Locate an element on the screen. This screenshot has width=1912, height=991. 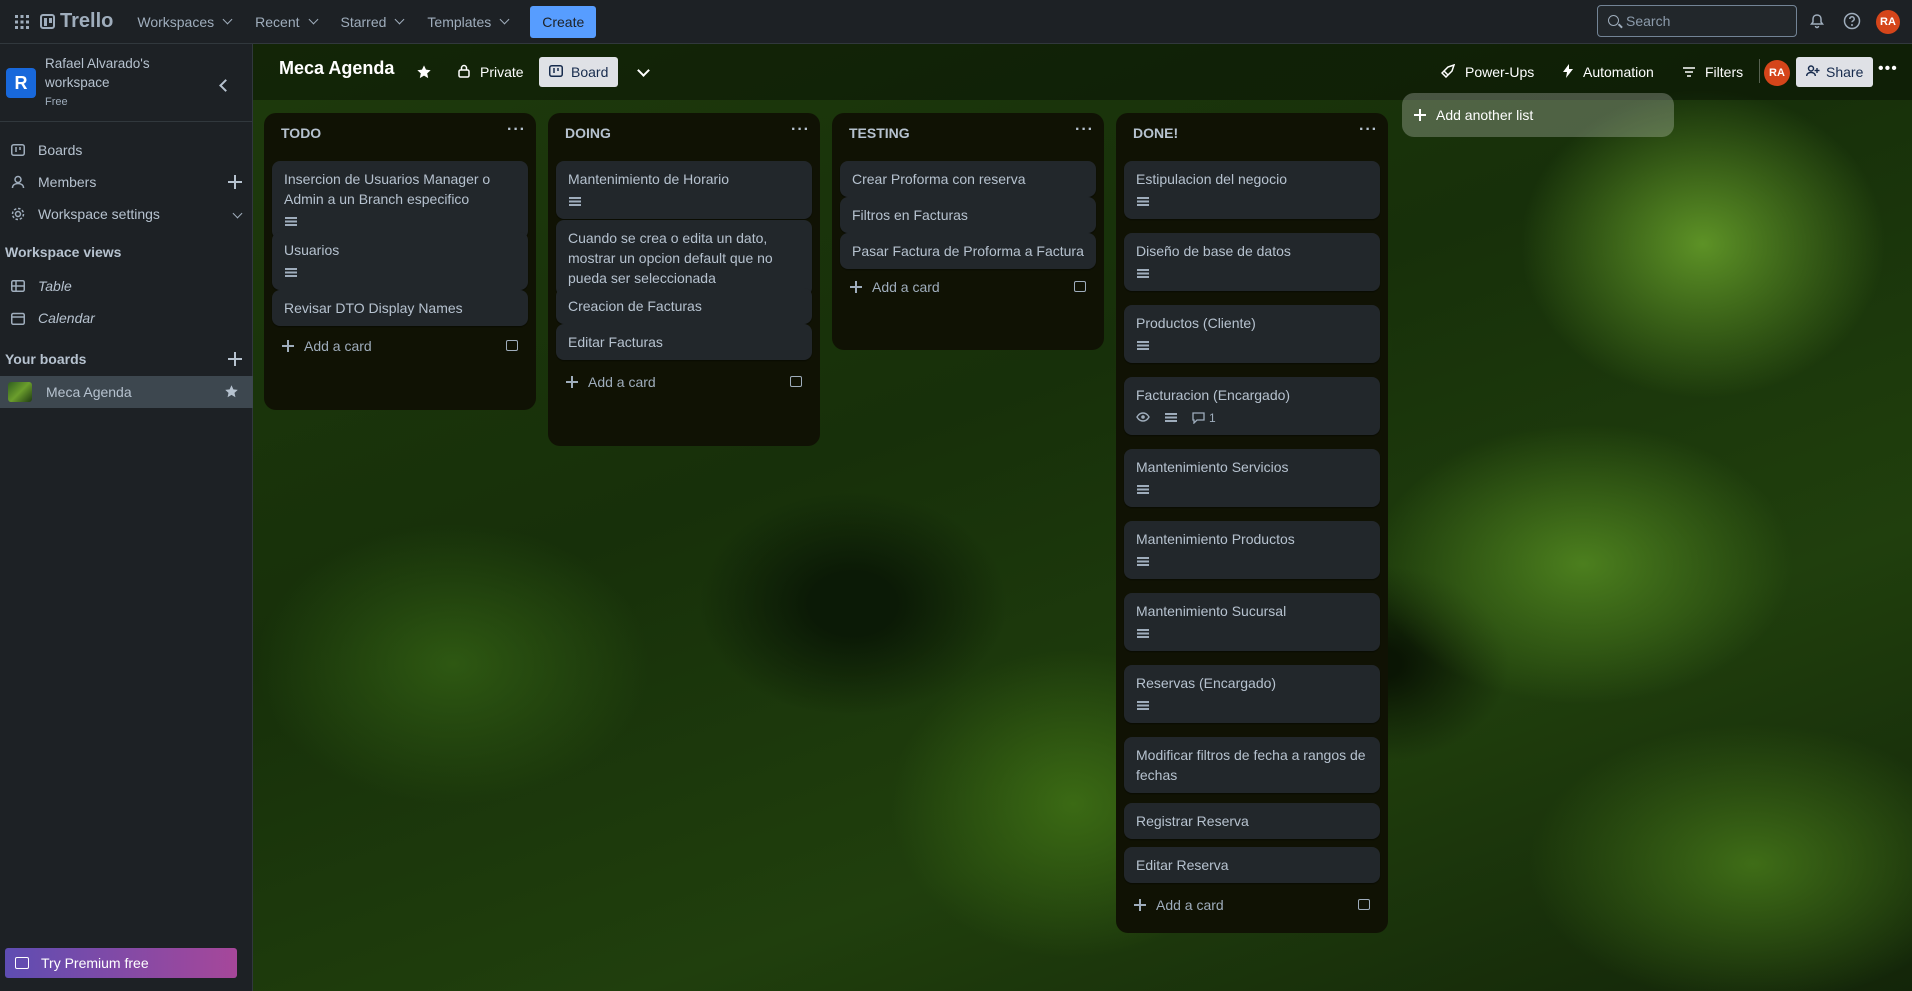
sidebar-item-boards: Boards is located at coordinates (126, 150).